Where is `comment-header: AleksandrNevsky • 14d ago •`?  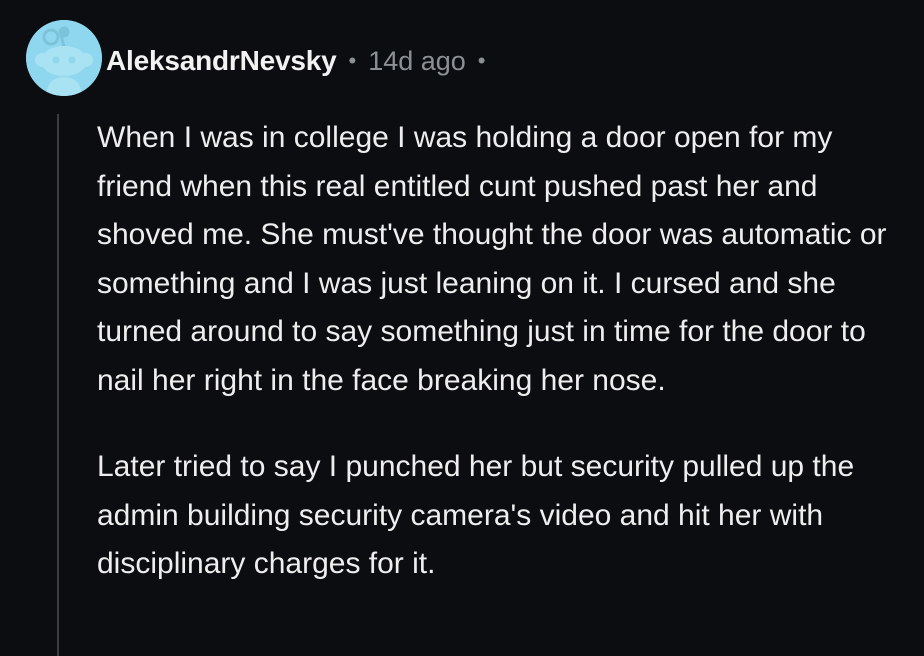
comment-header: AleksandrNevsky • 14d ago • is located at coordinates (302, 61).